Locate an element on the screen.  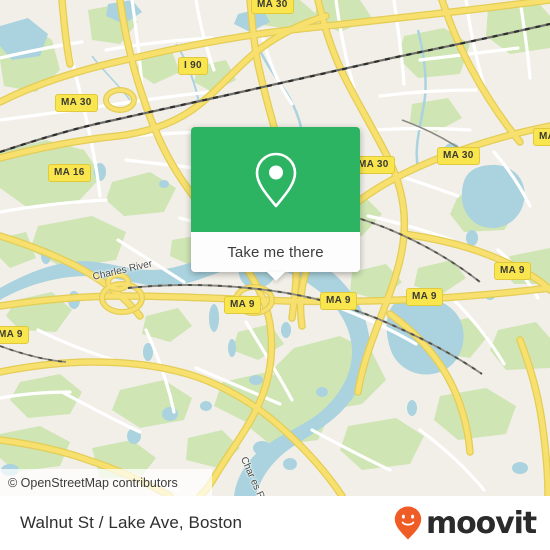
moovit-logo: moovit is located at coordinates (465, 523).